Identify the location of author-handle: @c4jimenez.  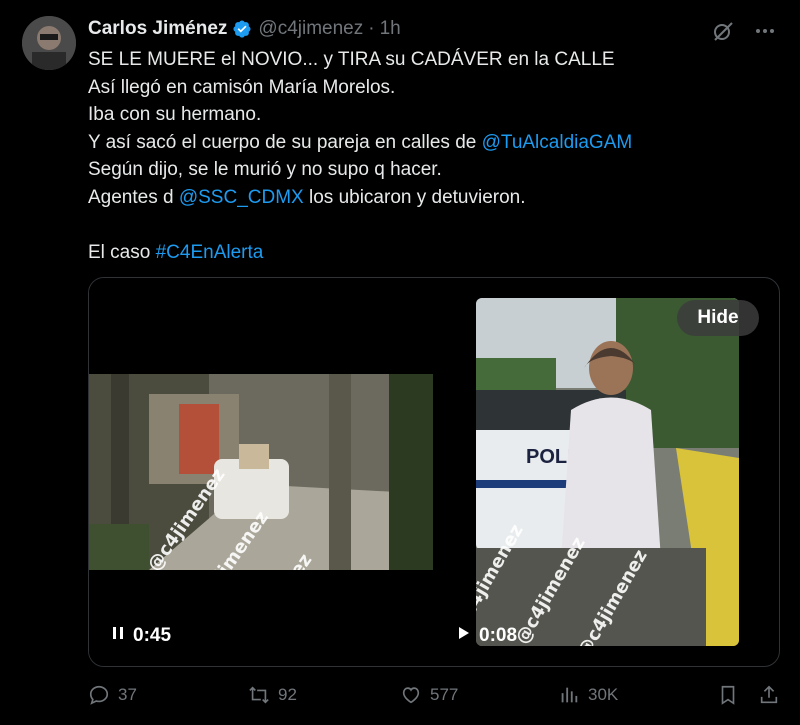
(310, 29).